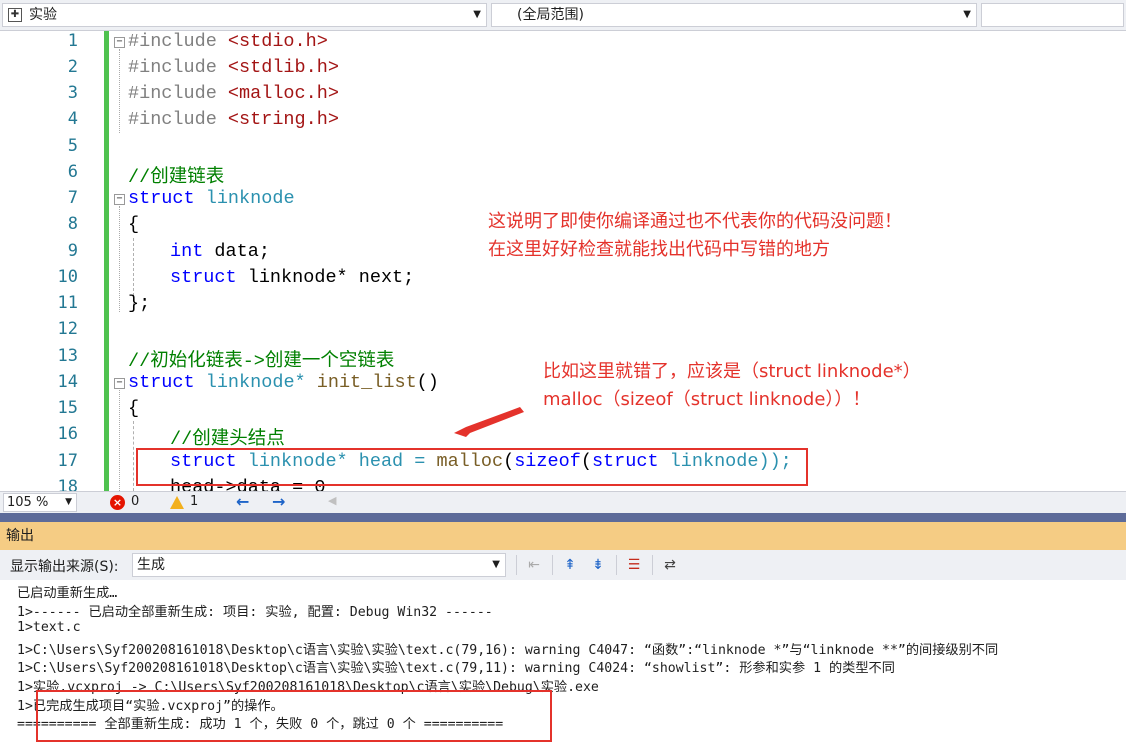 The image size is (1126, 750). What do you see at coordinates (67, 382) in the screenshot?
I see `line-number: 14` at bounding box center [67, 382].